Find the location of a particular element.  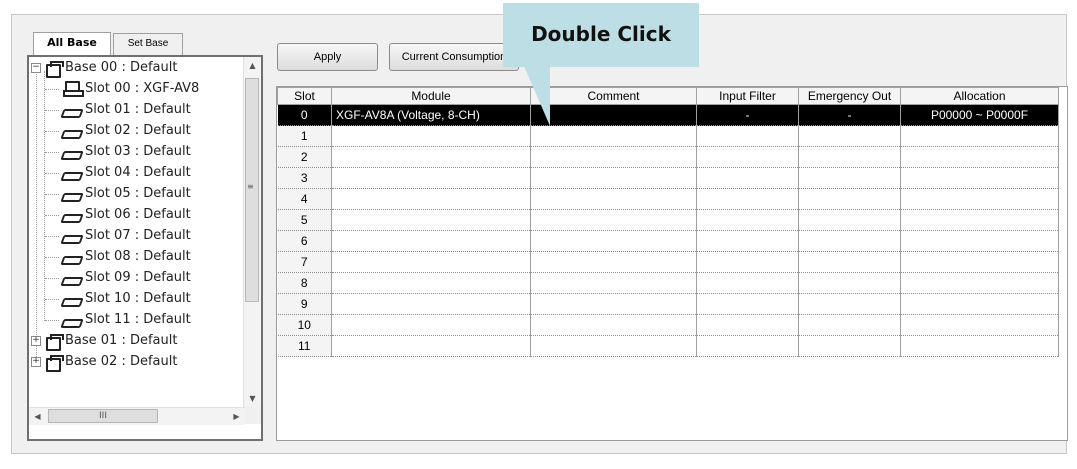

table-row: 5 is located at coordinates (668, 220).